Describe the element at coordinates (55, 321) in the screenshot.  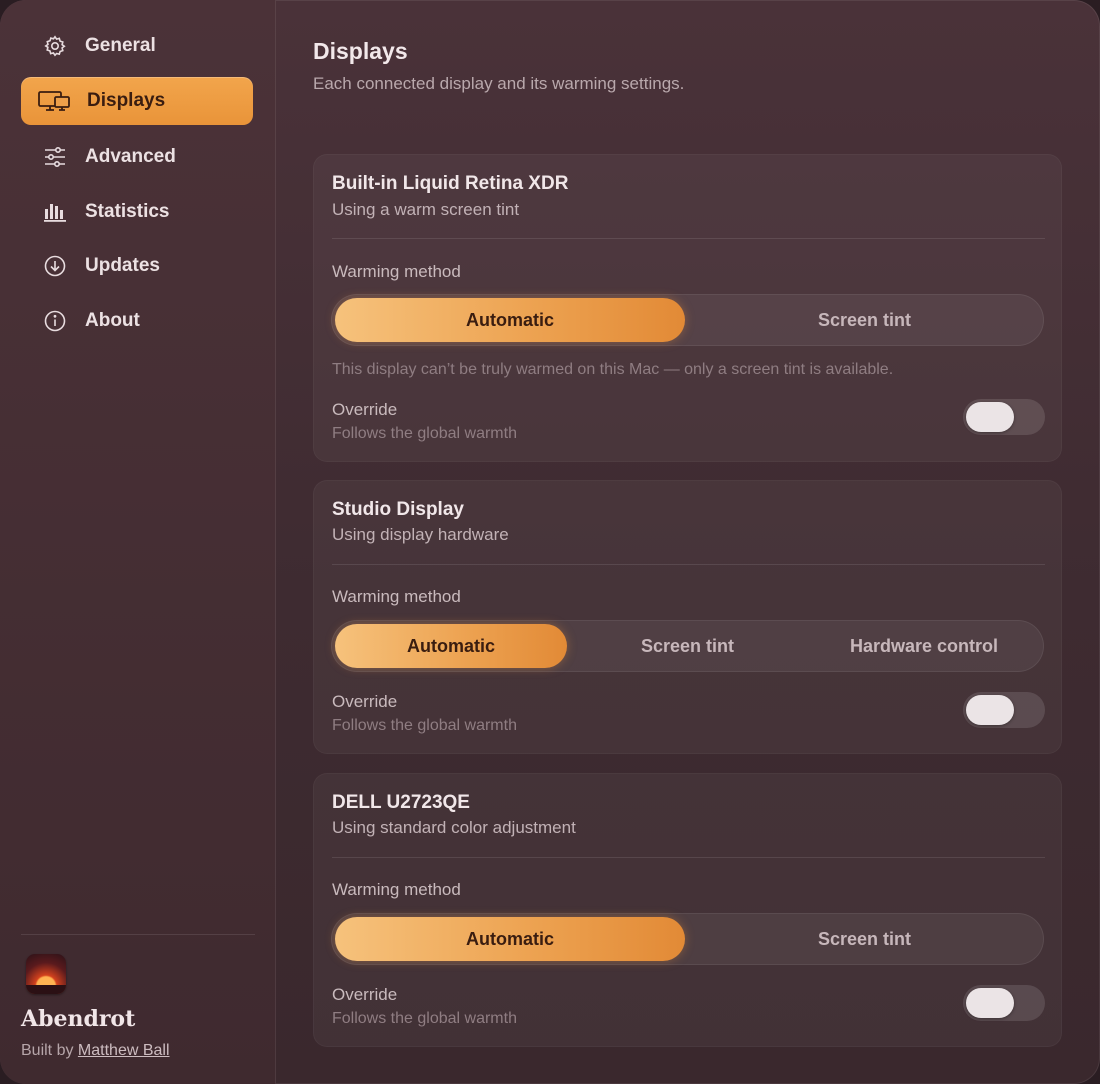
I see `info-circle-icon` at that location.